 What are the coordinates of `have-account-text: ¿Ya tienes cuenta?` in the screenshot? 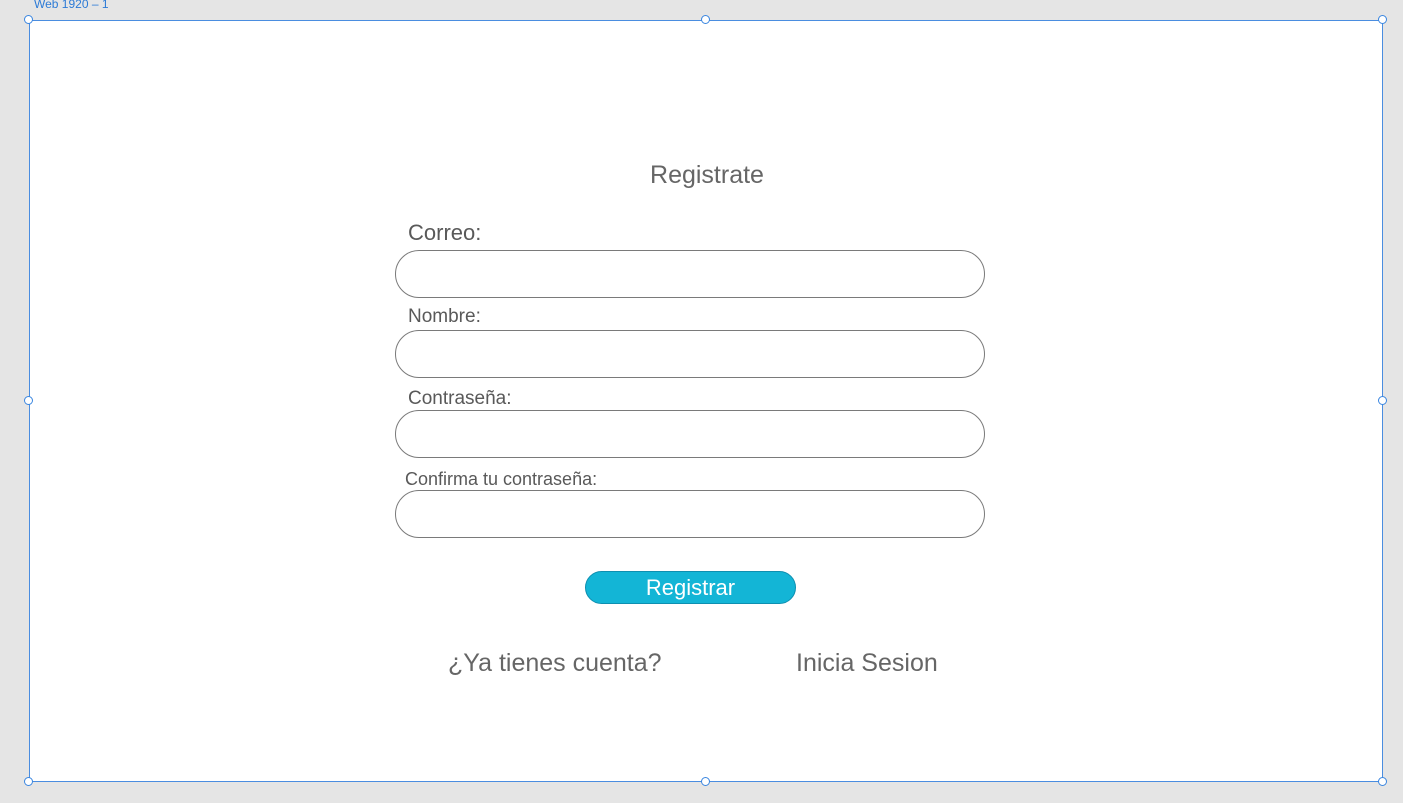 It's located at (555, 663).